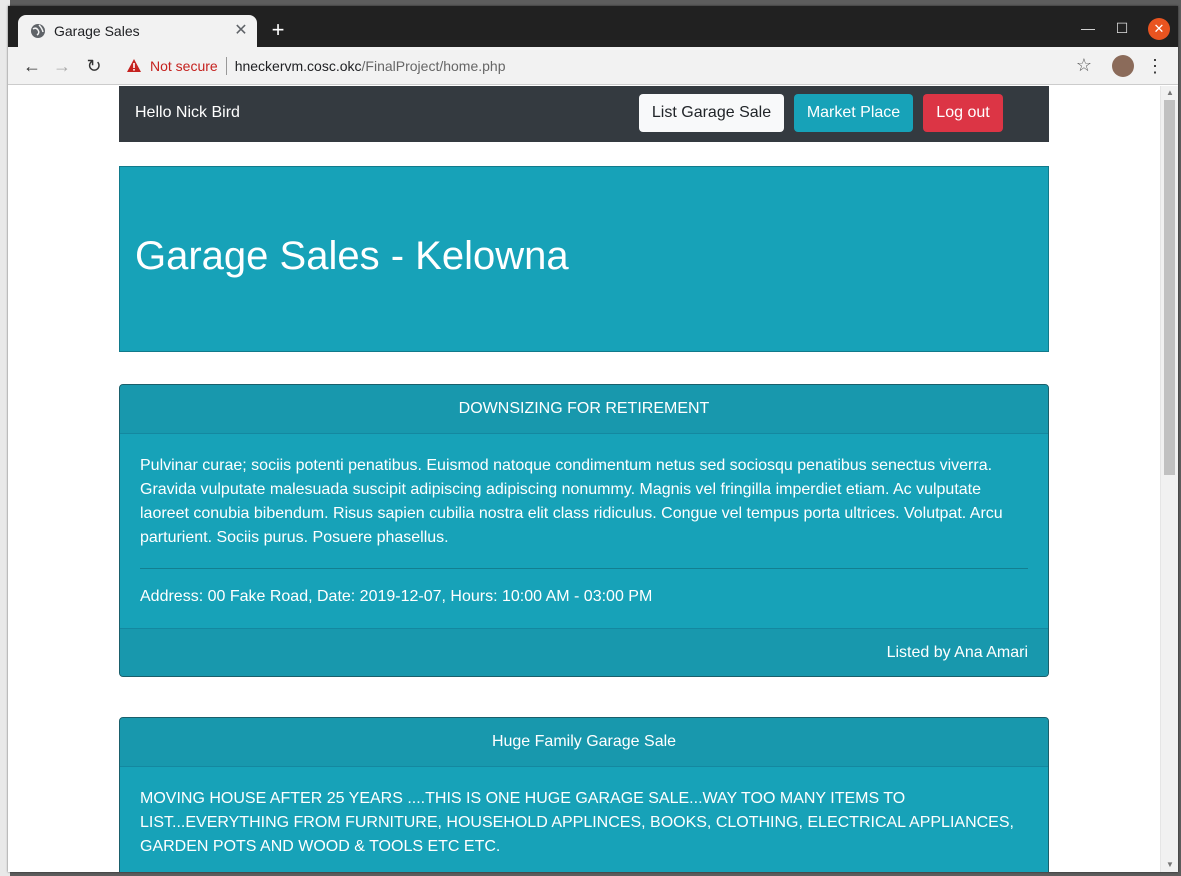 The width and height of the screenshot is (1181, 876). Describe the element at coordinates (97, 31) in the screenshot. I see `tab-title: Garage Sales` at that location.